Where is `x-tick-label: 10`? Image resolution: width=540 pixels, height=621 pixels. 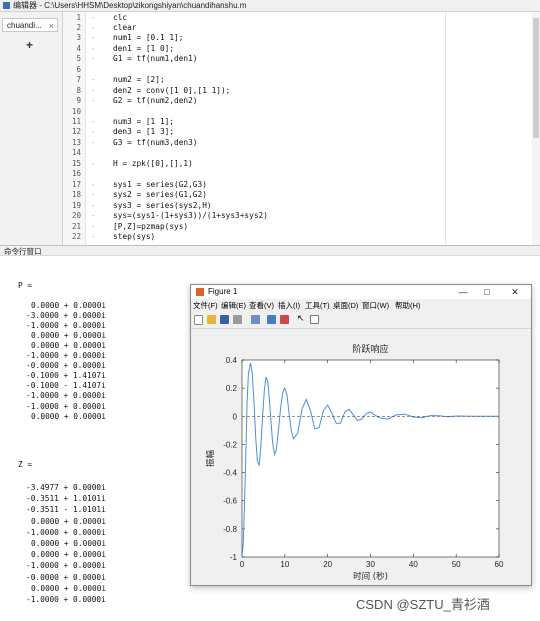
x-tick-label: 10 is located at coordinates (284, 564).